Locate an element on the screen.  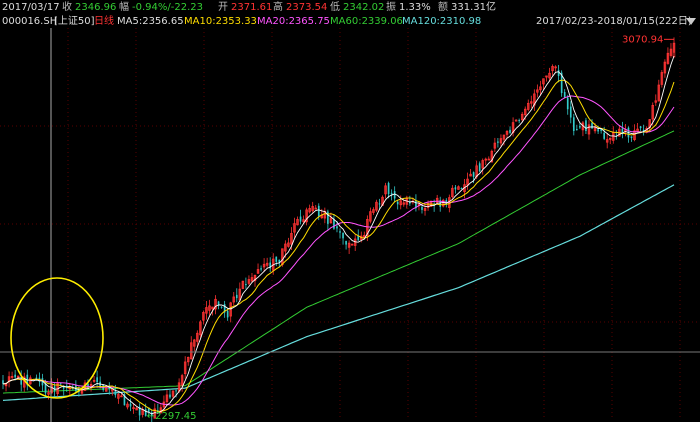
security-code: 000016.SH is located at coordinates (29, 22).